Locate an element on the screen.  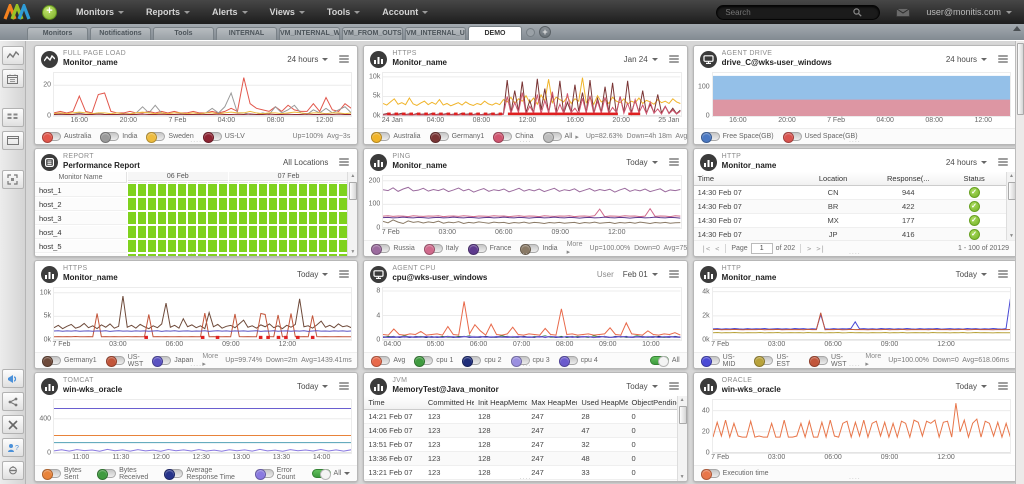
table-row: 14:30 Feb 07 MX 177 ✓ is located at coordinates (850, 221).